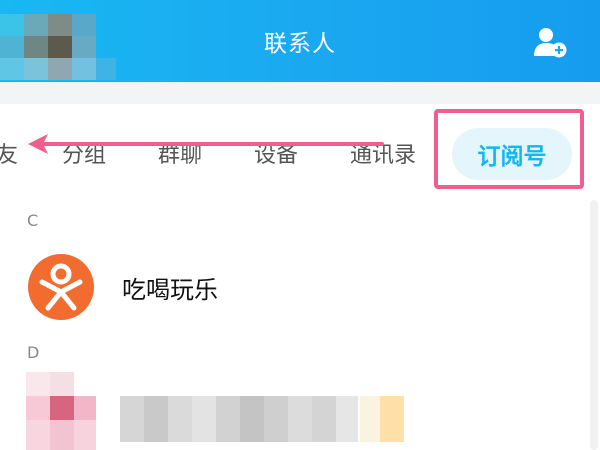 The height and width of the screenshot is (450, 600). Describe the element at coordinates (509, 149) in the screenshot. I see `highlight-annotation-box` at that location.